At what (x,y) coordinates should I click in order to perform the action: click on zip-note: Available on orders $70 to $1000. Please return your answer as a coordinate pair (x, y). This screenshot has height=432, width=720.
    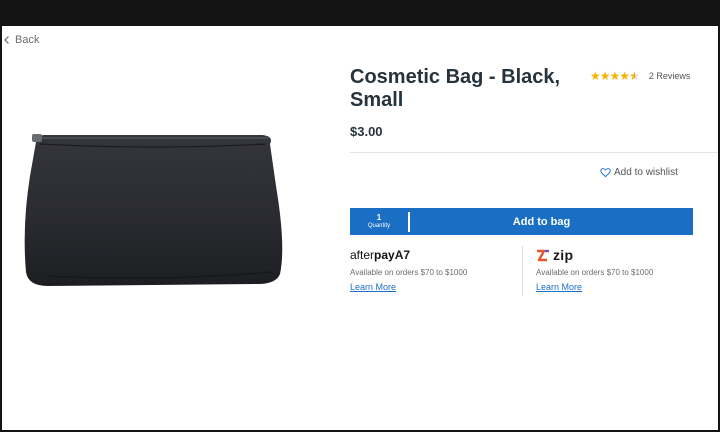
    Looking at the image, I should click on (595, 272).